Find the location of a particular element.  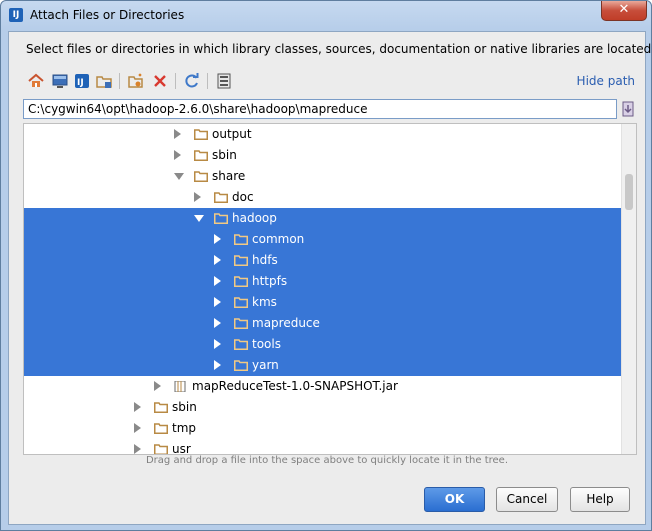

tree-row-label: hadoop is located at coordinates (254, 218).